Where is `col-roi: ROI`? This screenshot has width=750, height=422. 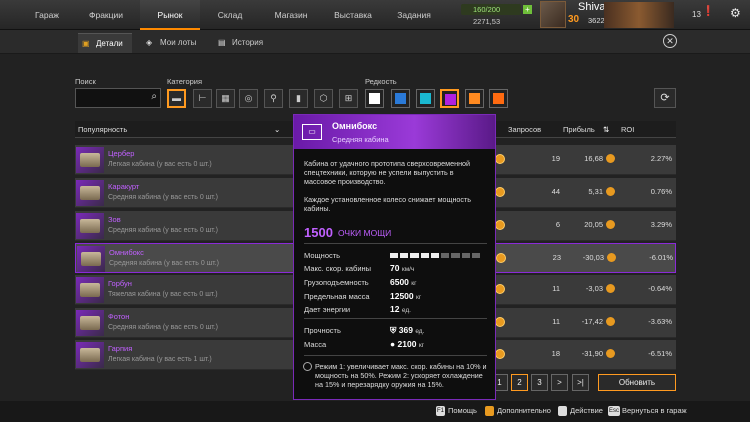 col-roi: ROI is located at coordinates (627, 129).